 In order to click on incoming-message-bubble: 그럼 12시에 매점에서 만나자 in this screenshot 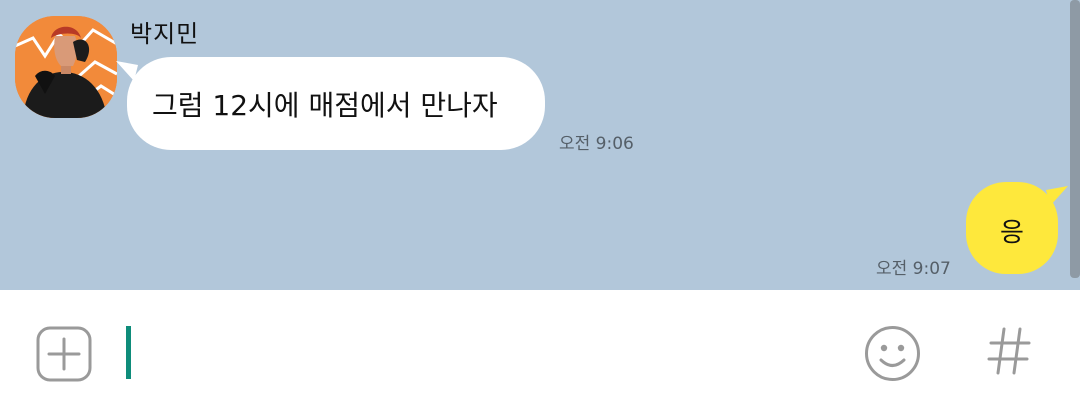, I will do `click(330, 103)`.